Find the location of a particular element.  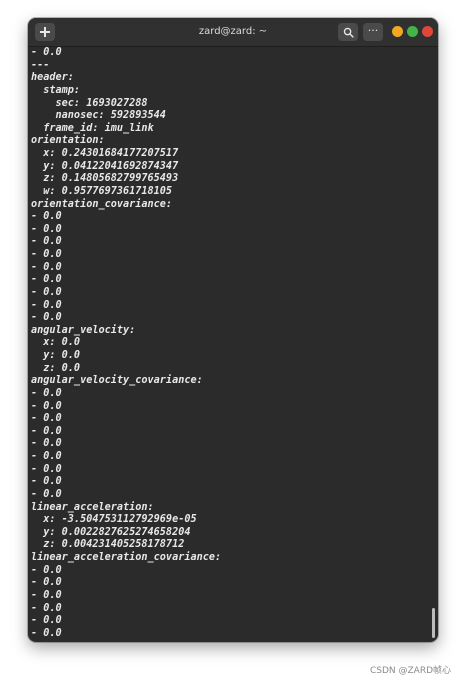

terminal-line: x: 0.0 is located at coordinates (56, 343).